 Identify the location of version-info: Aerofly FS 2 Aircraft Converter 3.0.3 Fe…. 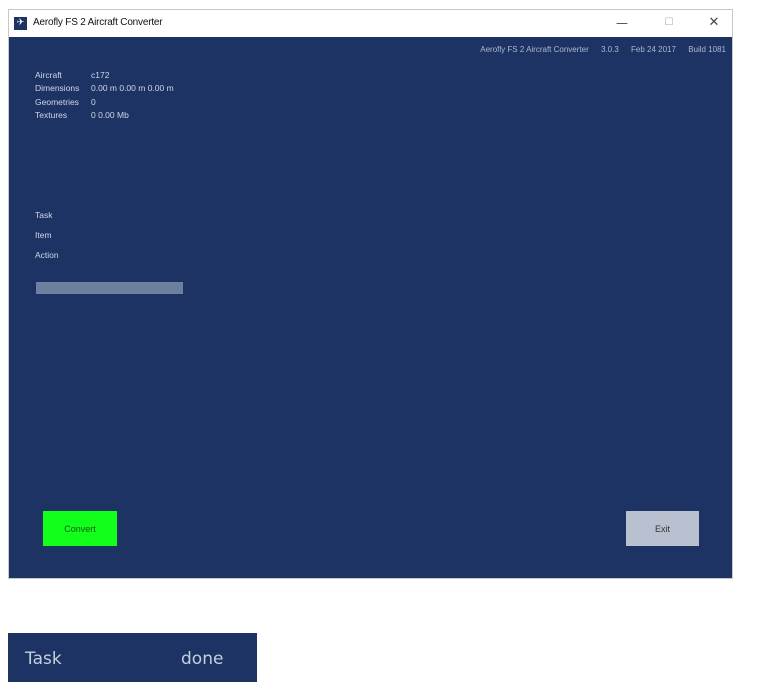
(598, 49).